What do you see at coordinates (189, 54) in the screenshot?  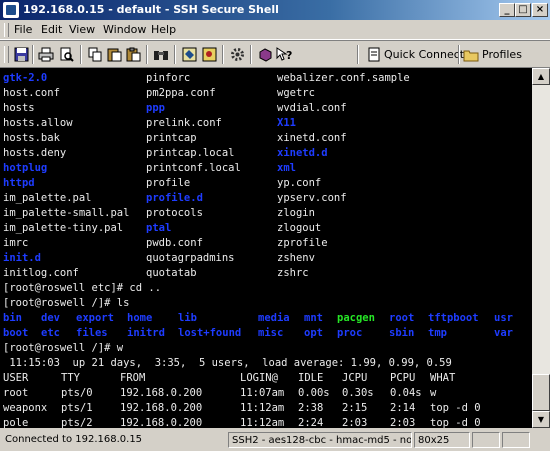 I see `settings-icon` at bounding box center [189, 54].